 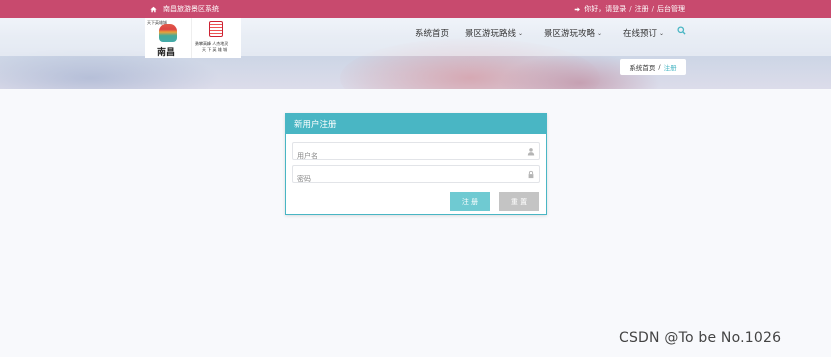 I want to click on nav-item-routes: 景区游玩路线 ⌄, so click(x=494, y=33).